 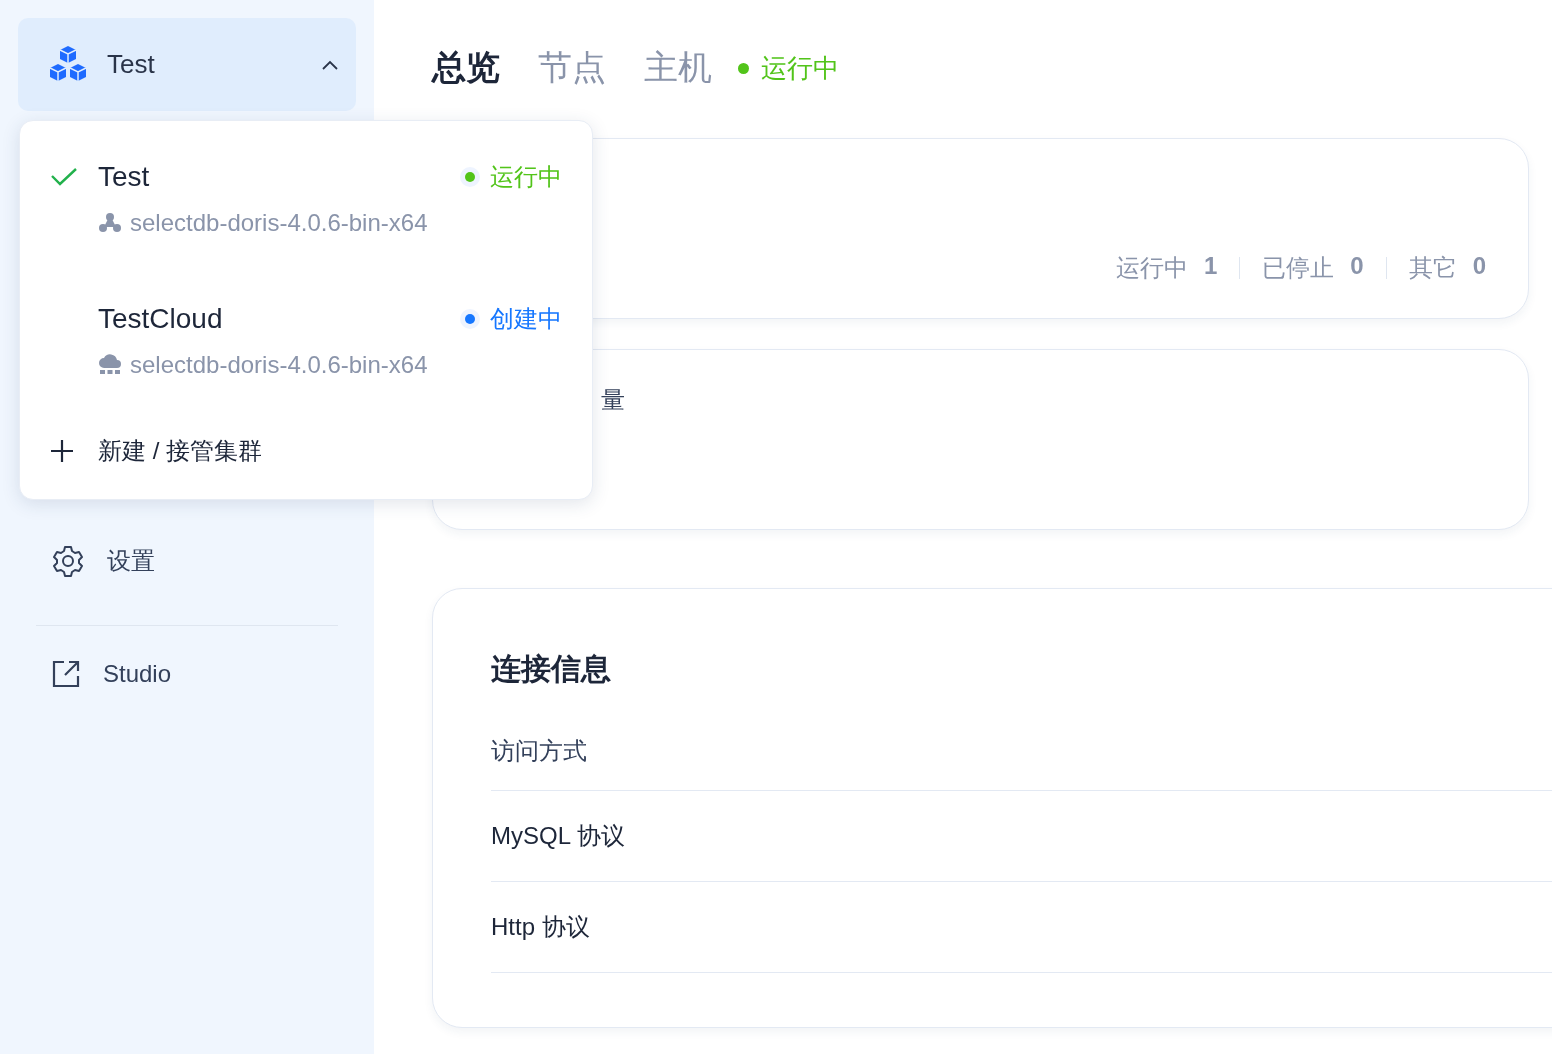 I want to click on sidebar-item: Studio, so click(x=187, y=674).